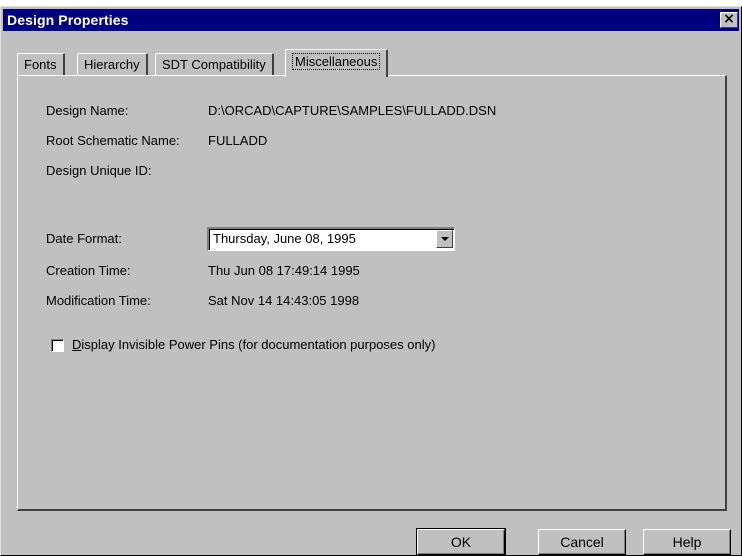 This screenshot has height=556, width=742. I want to click on cancel-button: Cancel, so click(582, 542).